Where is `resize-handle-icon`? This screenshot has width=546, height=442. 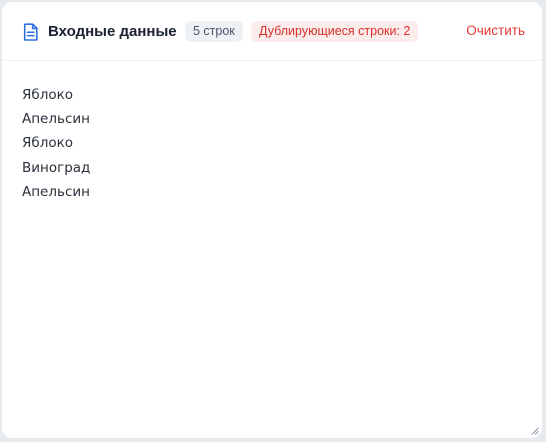 resize-handle-icon is located at coordinates (535, 431).